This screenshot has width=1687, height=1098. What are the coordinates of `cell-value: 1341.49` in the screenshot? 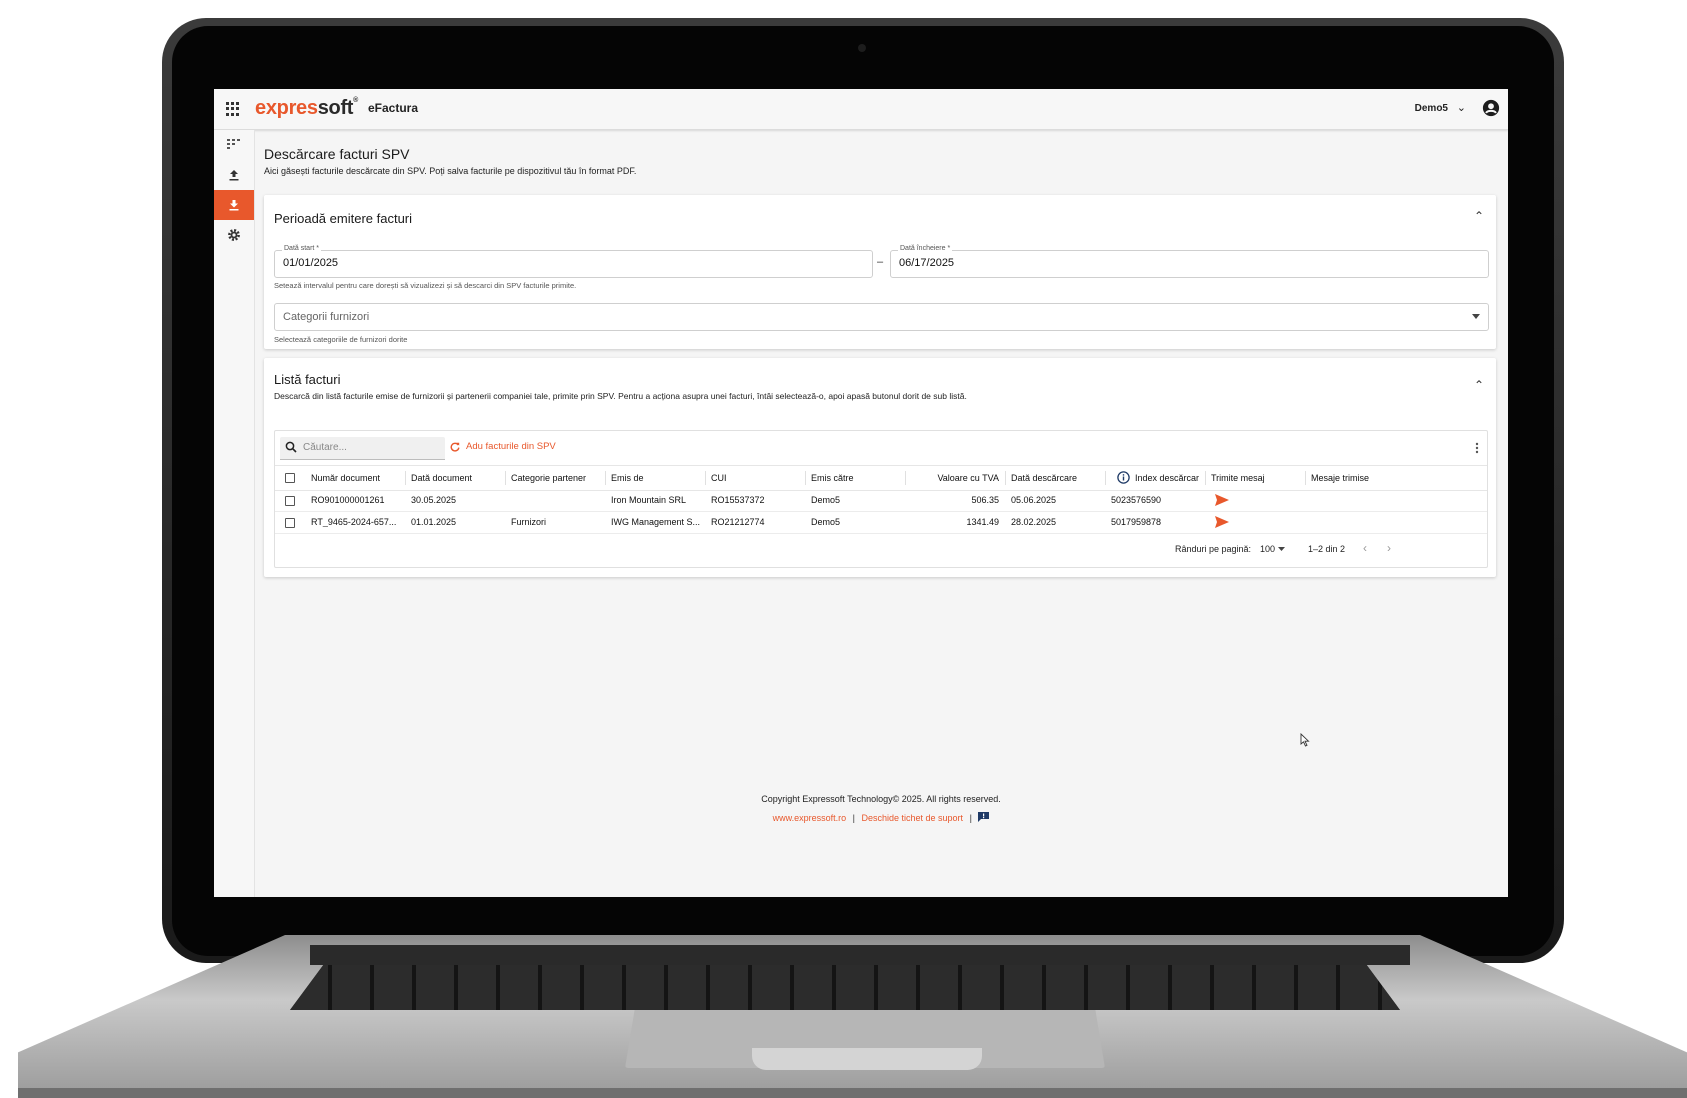 It's located at (982, 522).